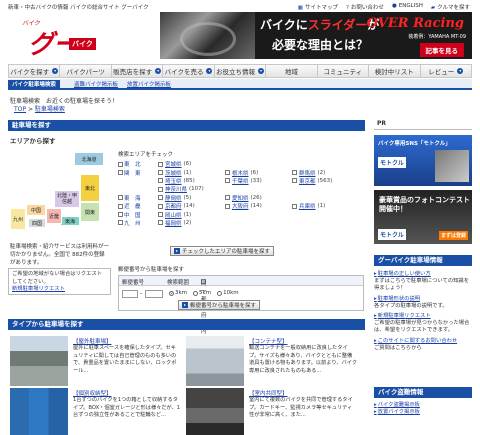 This screenshot has height=435, width=480. Describe the element at coordinates (90, 212) in the screenshot. I see `map-kanto: 関東` at that location.